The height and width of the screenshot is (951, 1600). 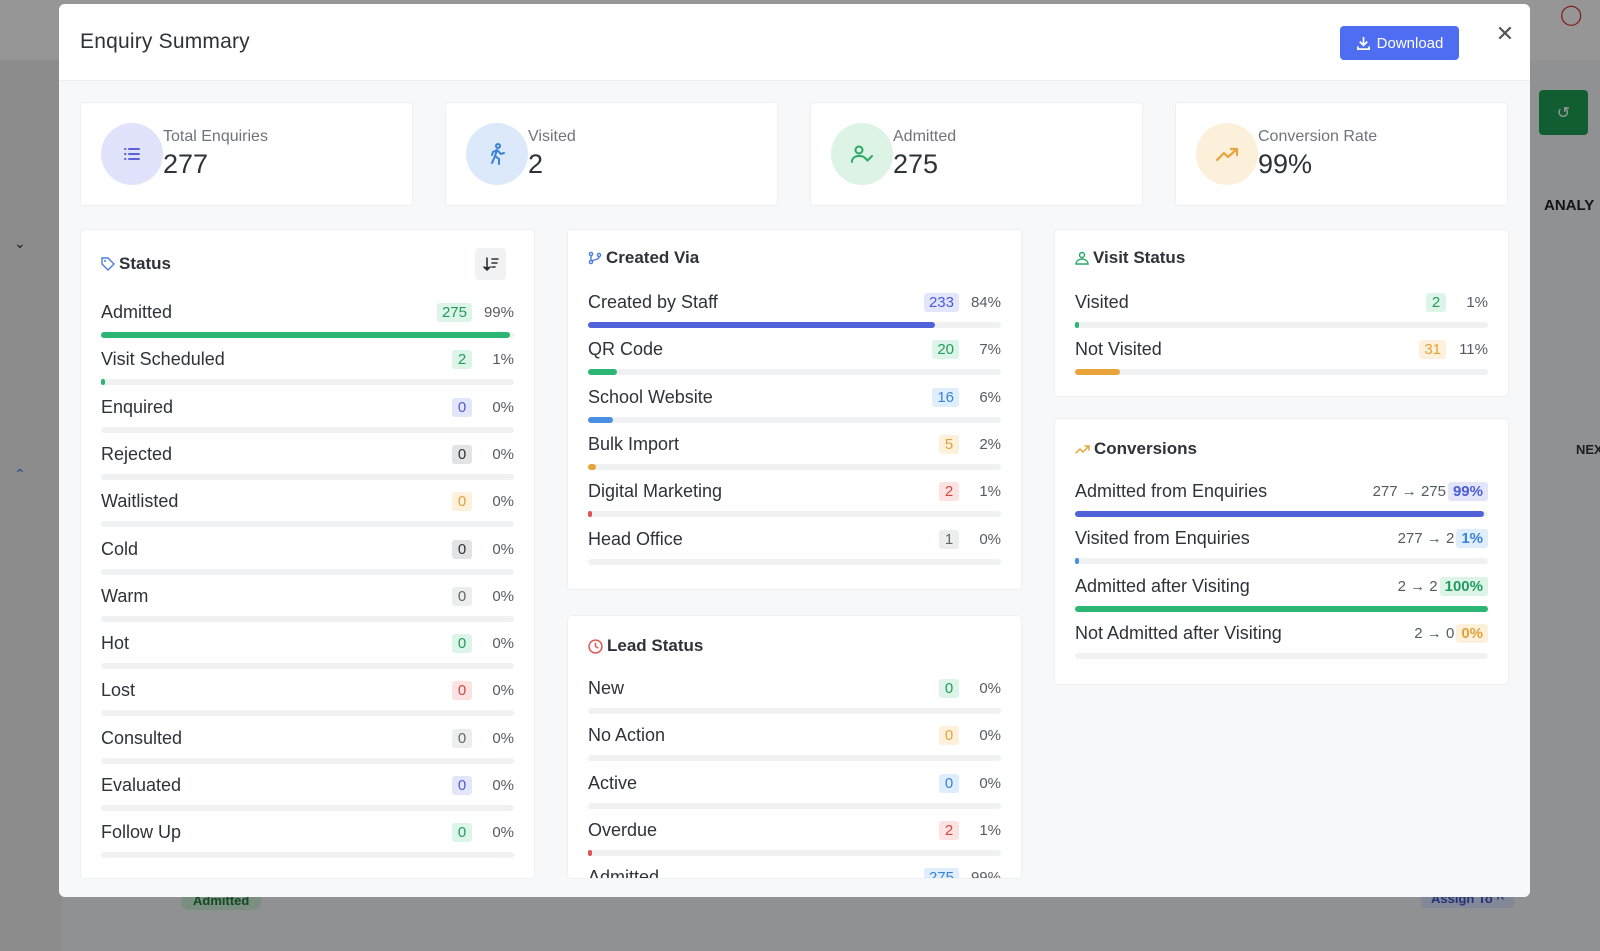 I want to click on summary-row: Not Visited 31 11%, so click(x=1281, y=363).